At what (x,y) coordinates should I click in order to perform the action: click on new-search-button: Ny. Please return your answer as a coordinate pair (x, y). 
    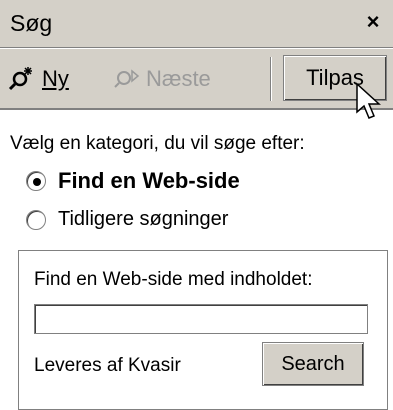
    Looking at the image, I should click on (38, 79).